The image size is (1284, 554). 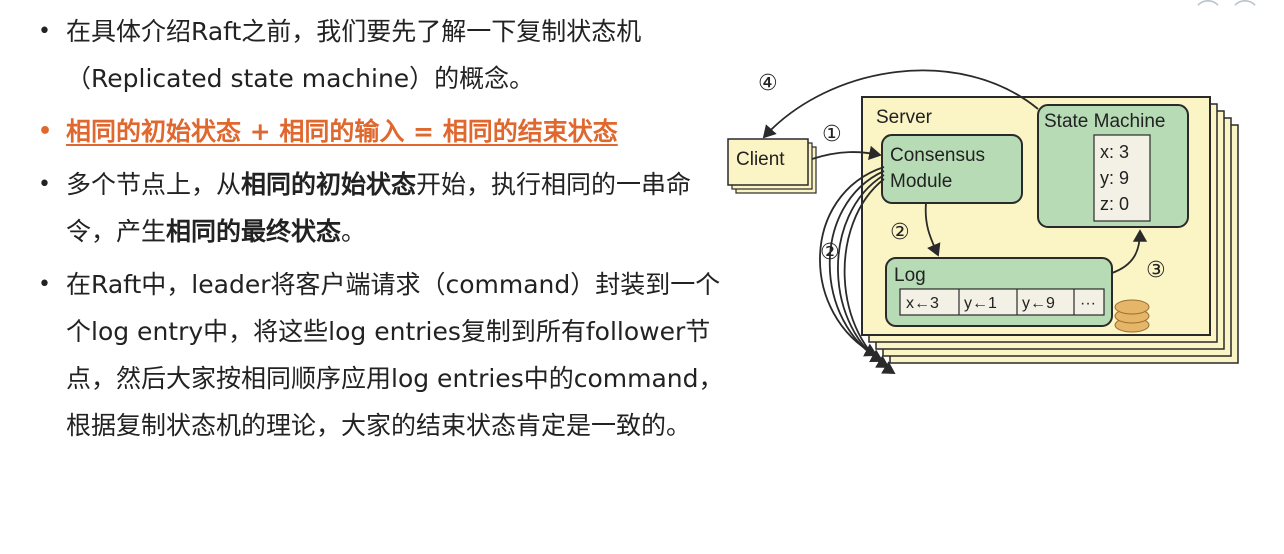 I want to click on storage-disk-icon, so click(x=1132, y=316).